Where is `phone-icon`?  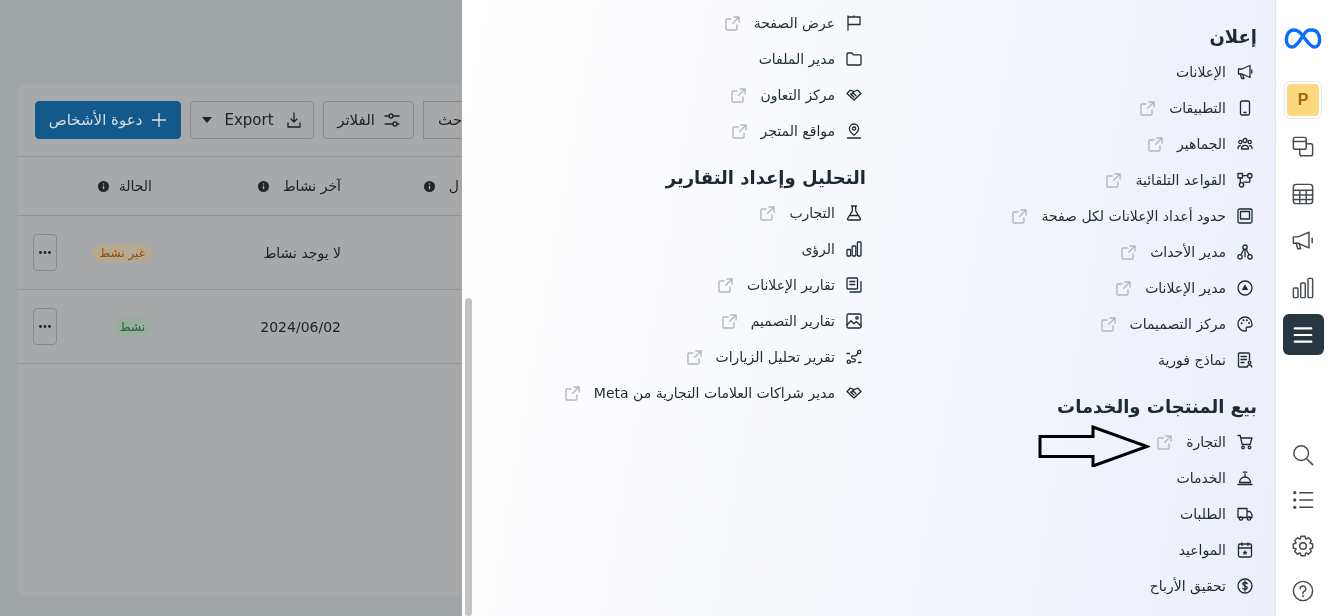 phone-icon is located at coordinates (1245, 108).